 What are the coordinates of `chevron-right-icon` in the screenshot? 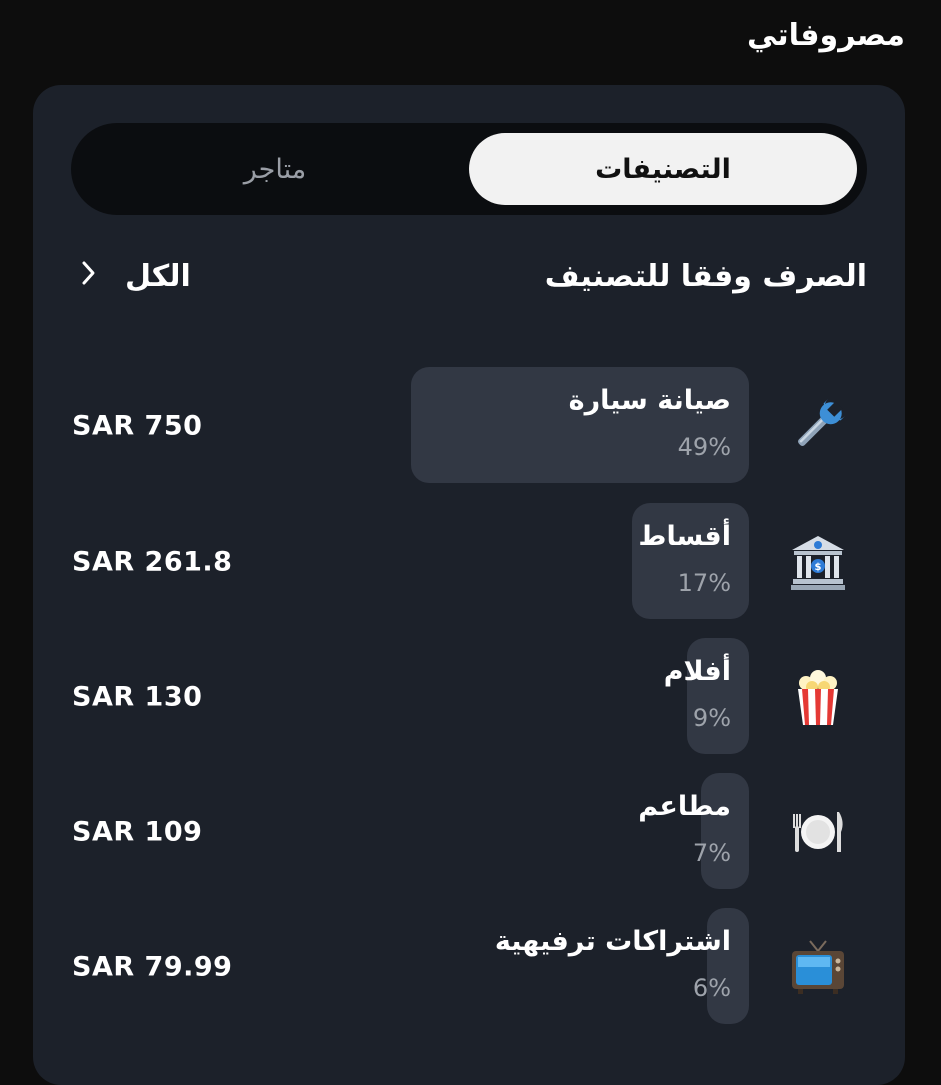 It's located at (89, 276).